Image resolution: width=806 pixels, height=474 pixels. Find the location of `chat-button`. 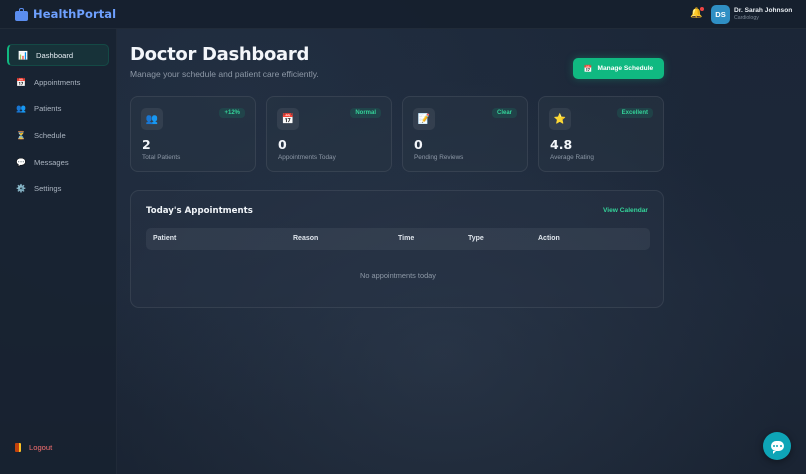

chat-button is located at coordinates (777, 446).